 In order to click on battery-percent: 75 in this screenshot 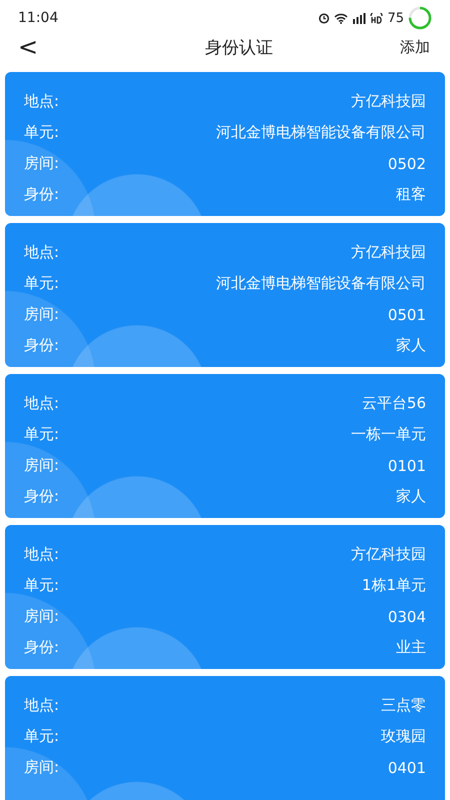, I will do `click(395, 18)`.